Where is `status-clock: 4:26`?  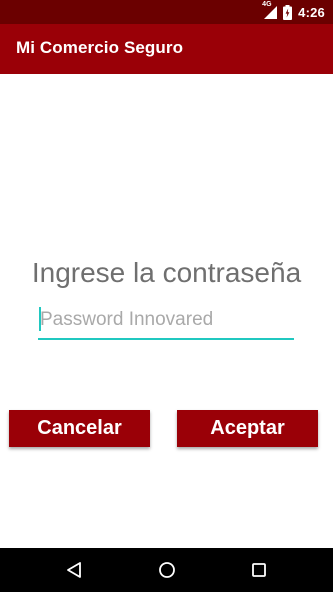 status-clock: 4:26 is located at coordinates (311, 12).